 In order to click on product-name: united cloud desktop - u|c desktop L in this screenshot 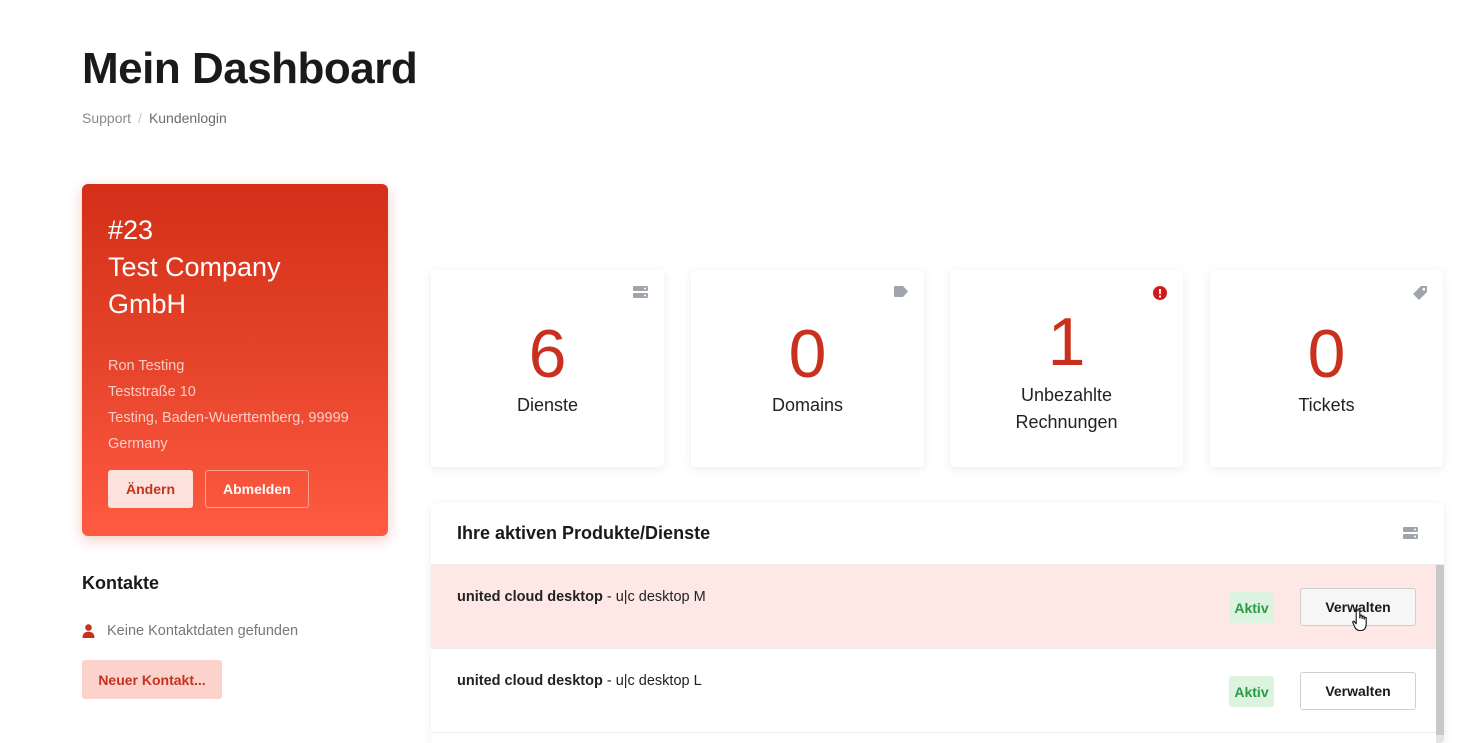, I will do `click(579, 681)`.